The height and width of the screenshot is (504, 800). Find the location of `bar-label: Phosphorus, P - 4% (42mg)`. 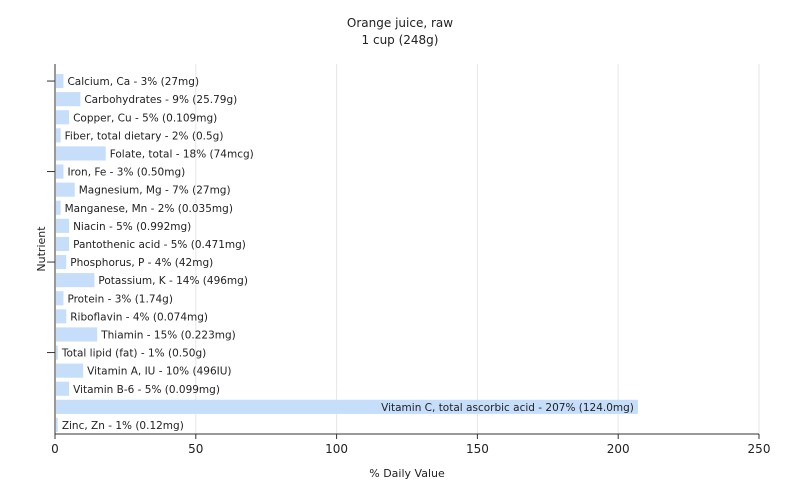

bar-label: Phosphorus, P - 4% (42mg) is located at coordinates (141, 263).